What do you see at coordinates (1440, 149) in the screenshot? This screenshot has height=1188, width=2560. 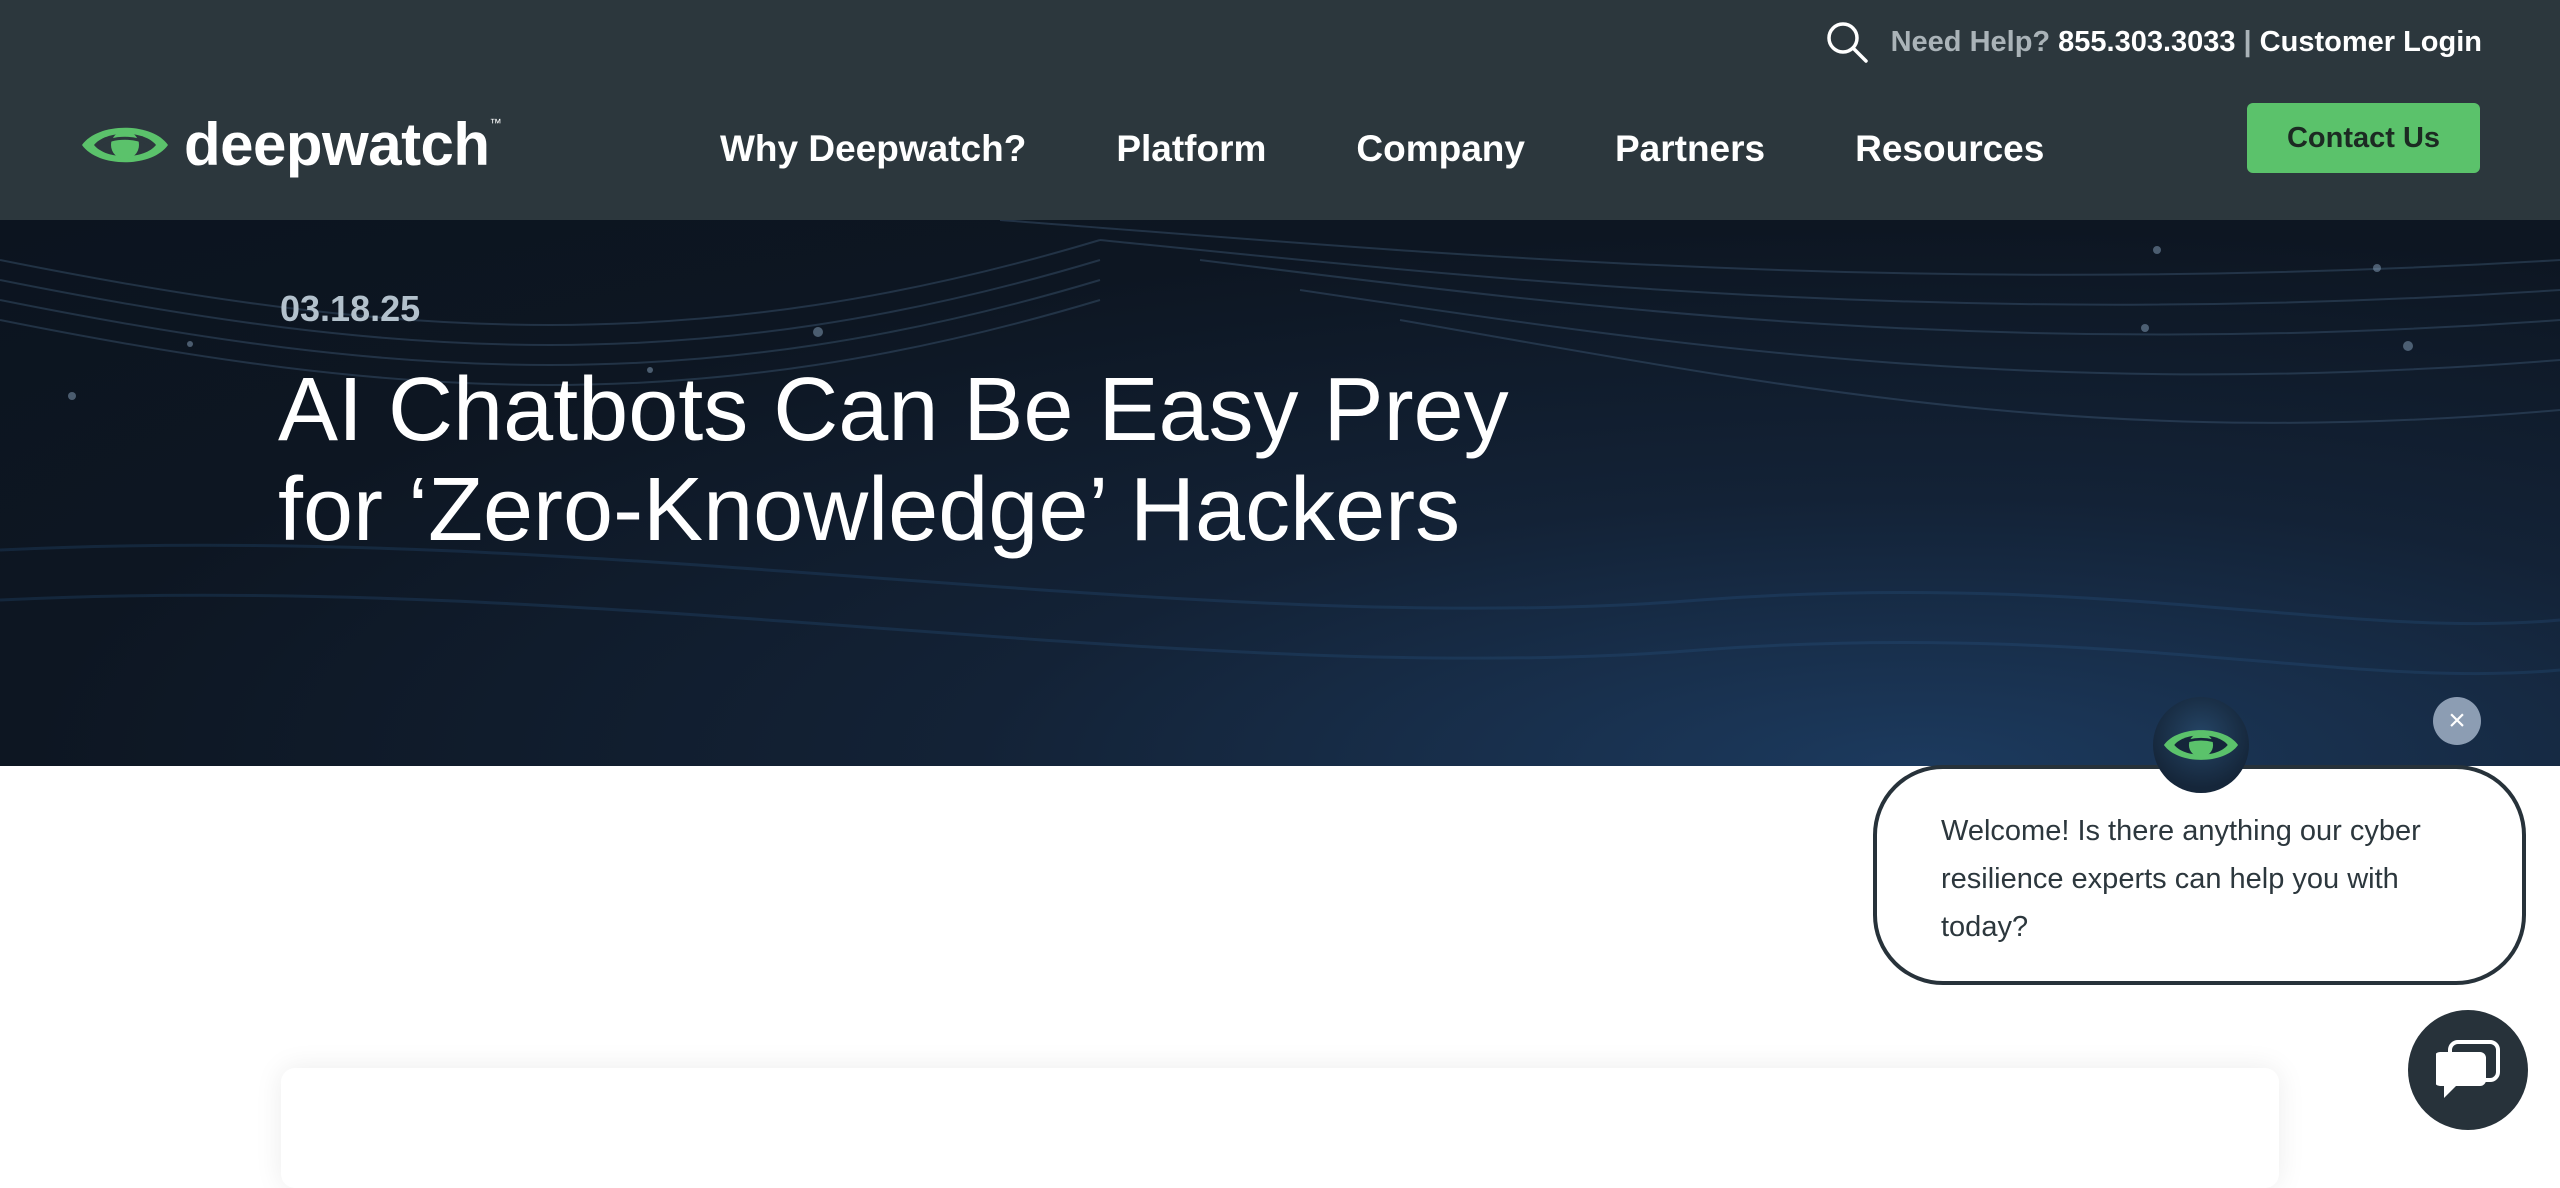 I see `nav-item-company: Company` at bounding box center [1440, 149].